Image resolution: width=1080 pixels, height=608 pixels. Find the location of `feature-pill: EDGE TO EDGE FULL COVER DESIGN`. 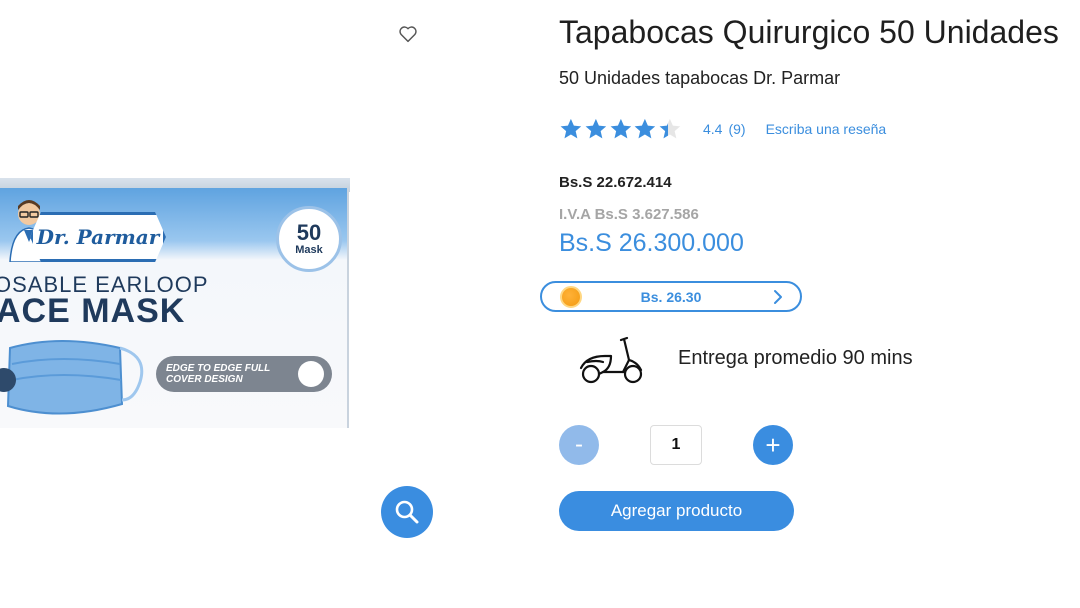

feature-pill: EDGE TO EDGE FULL COVER DESIGN is located at coordinates (244, 374).